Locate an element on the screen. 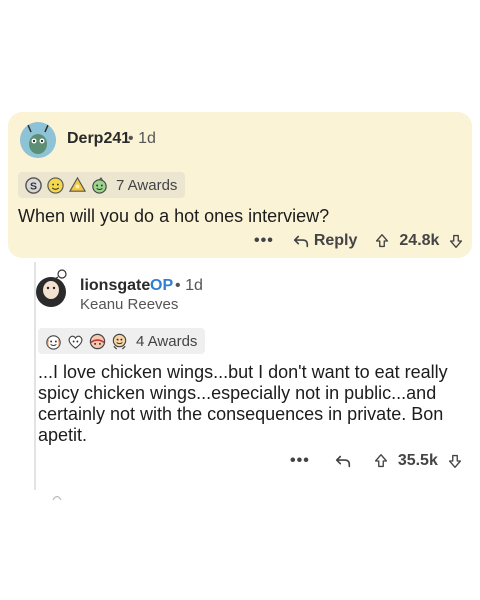 This screenshot has width=480, height=600. comment-actions: ••• 35.5k is located at coordinates (377, 461).